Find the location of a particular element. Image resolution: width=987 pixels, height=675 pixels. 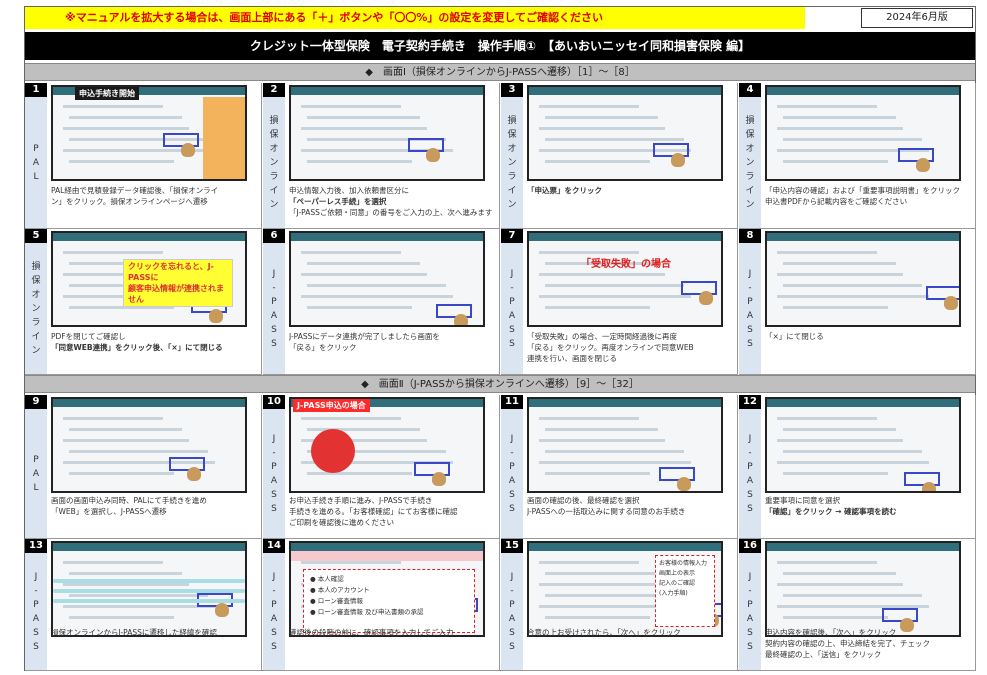

callout-box: お客様の情報入力 画面上の表示 記入のご確認 (入力手順) is located at coordinates (685, 591).